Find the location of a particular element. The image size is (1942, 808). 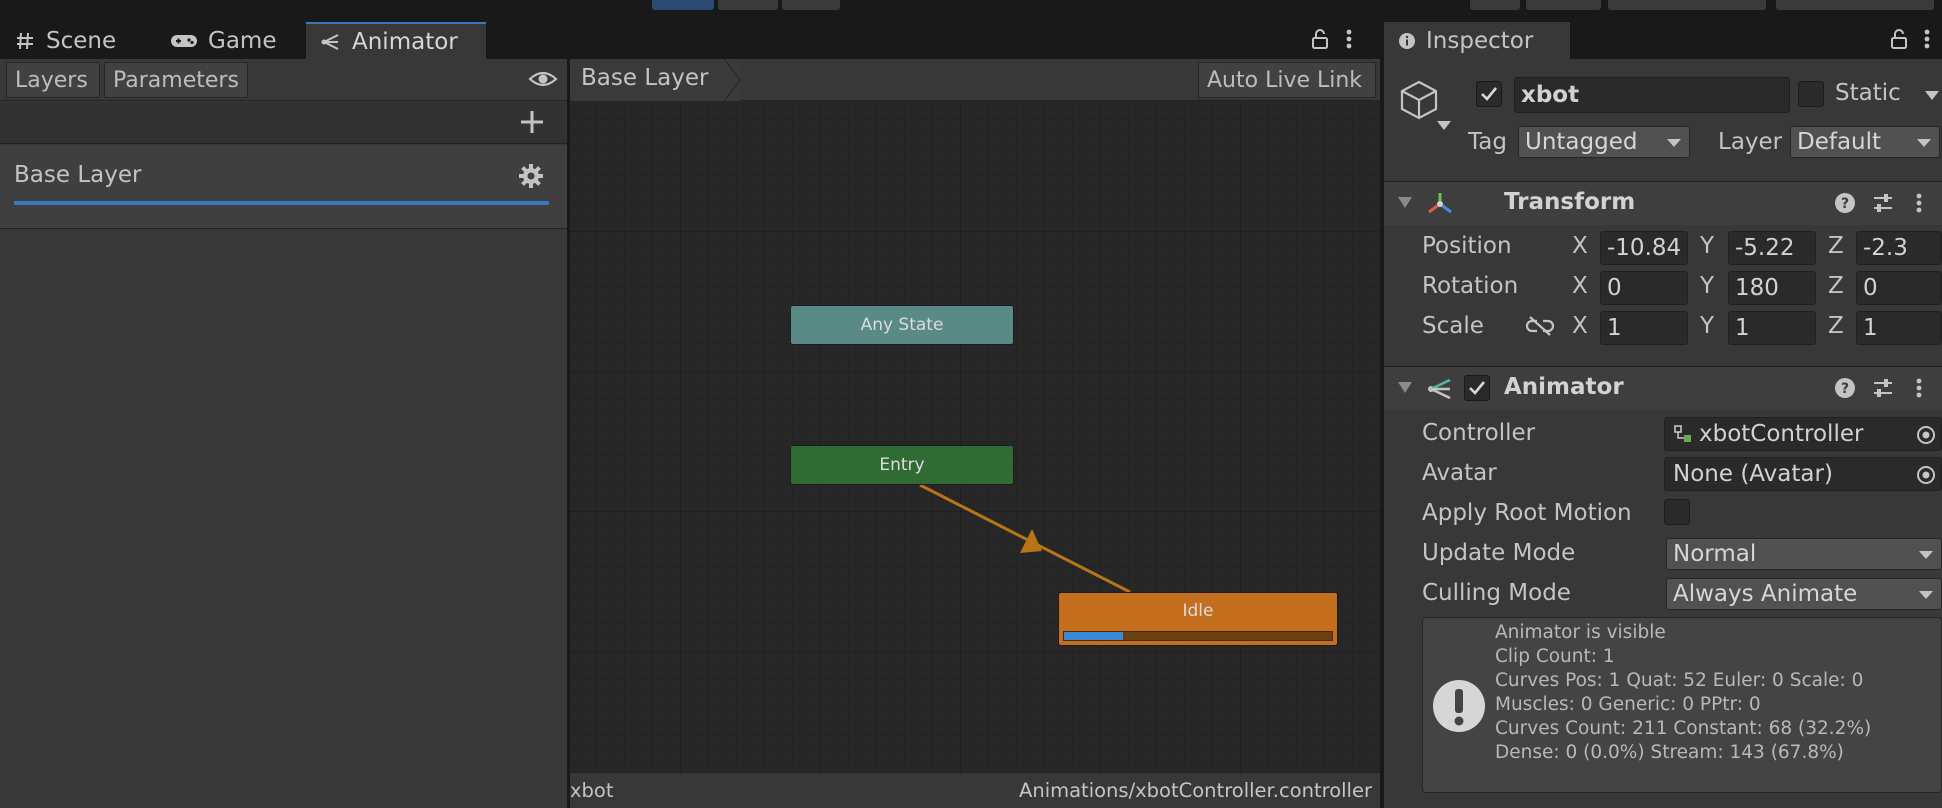

layers-dropdown is located at coordinates (1687, 5).